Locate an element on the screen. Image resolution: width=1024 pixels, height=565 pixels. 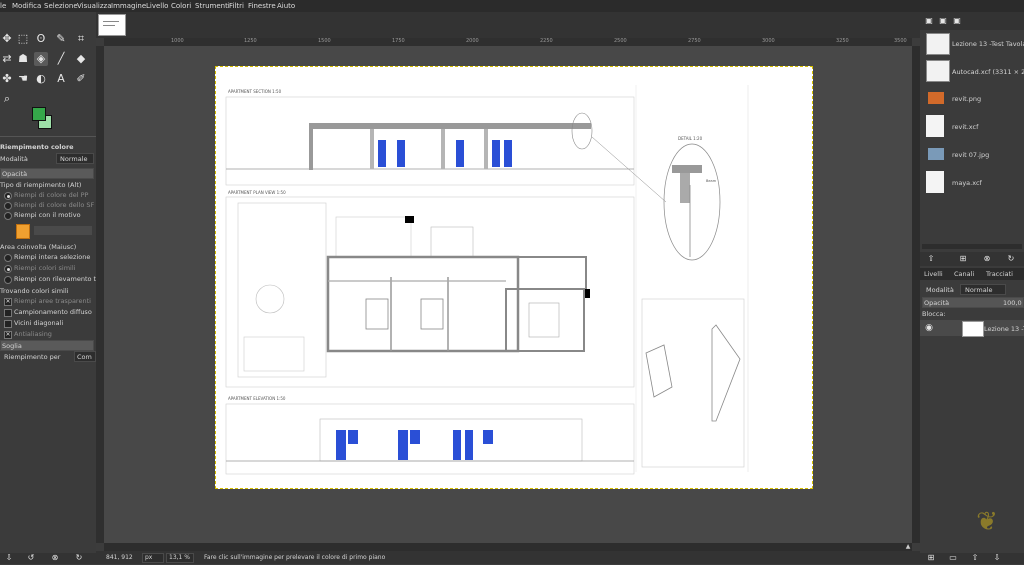
layer-opacity-value: 100,0 is located at coordinates (1012, 303).